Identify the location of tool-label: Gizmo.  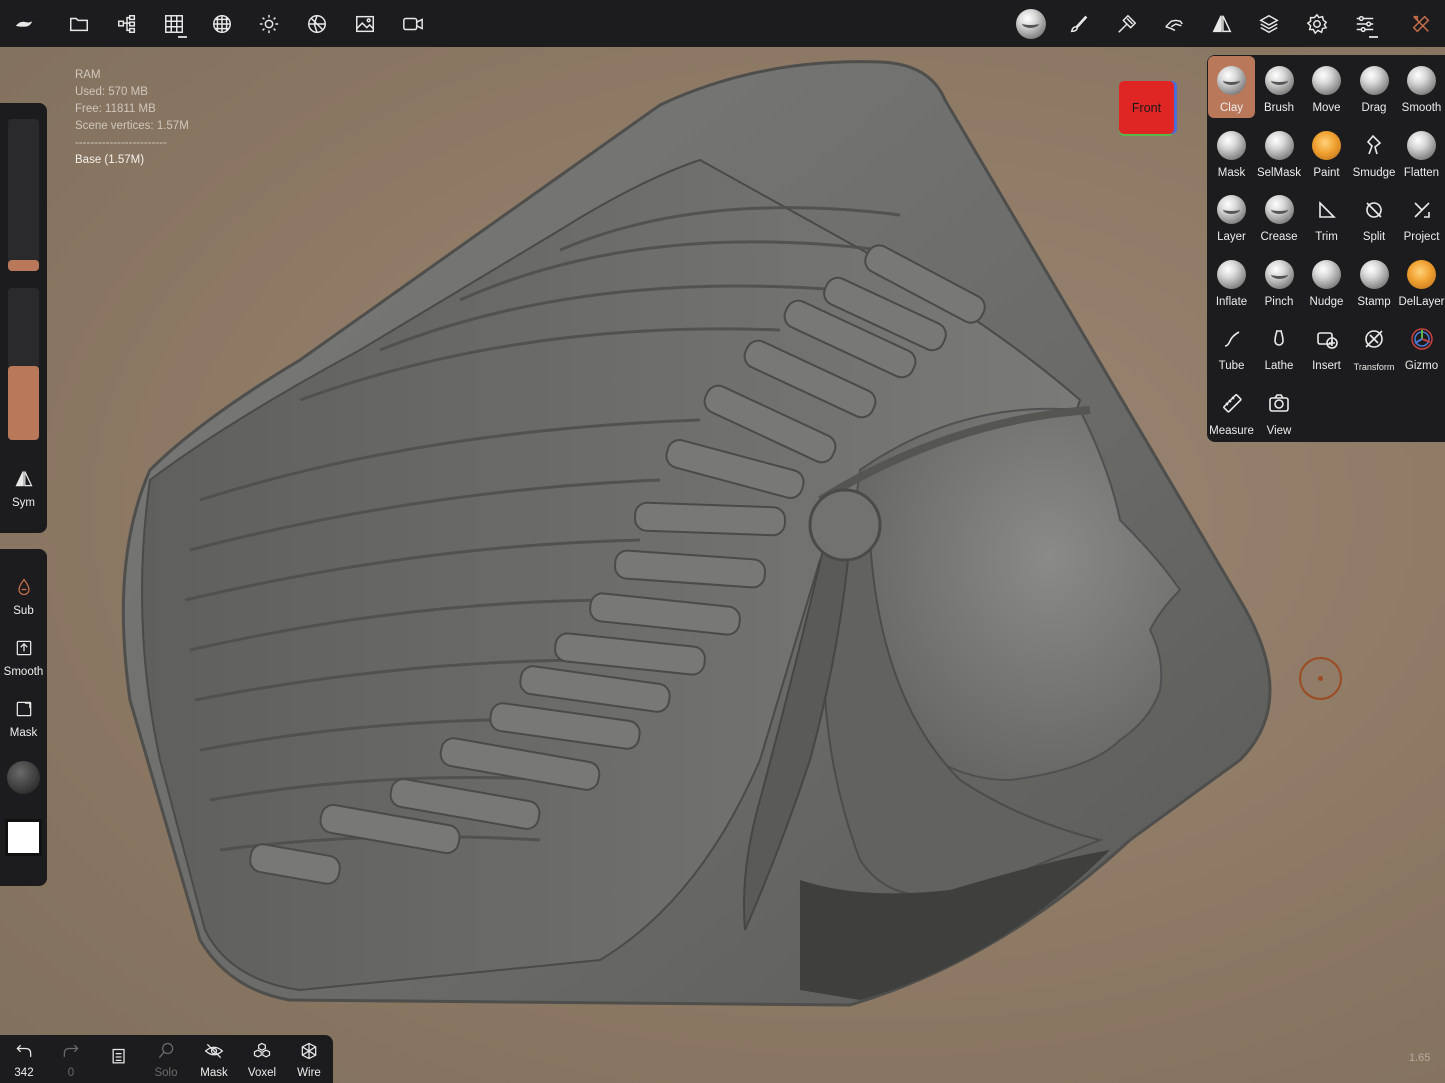
(1421, 366).